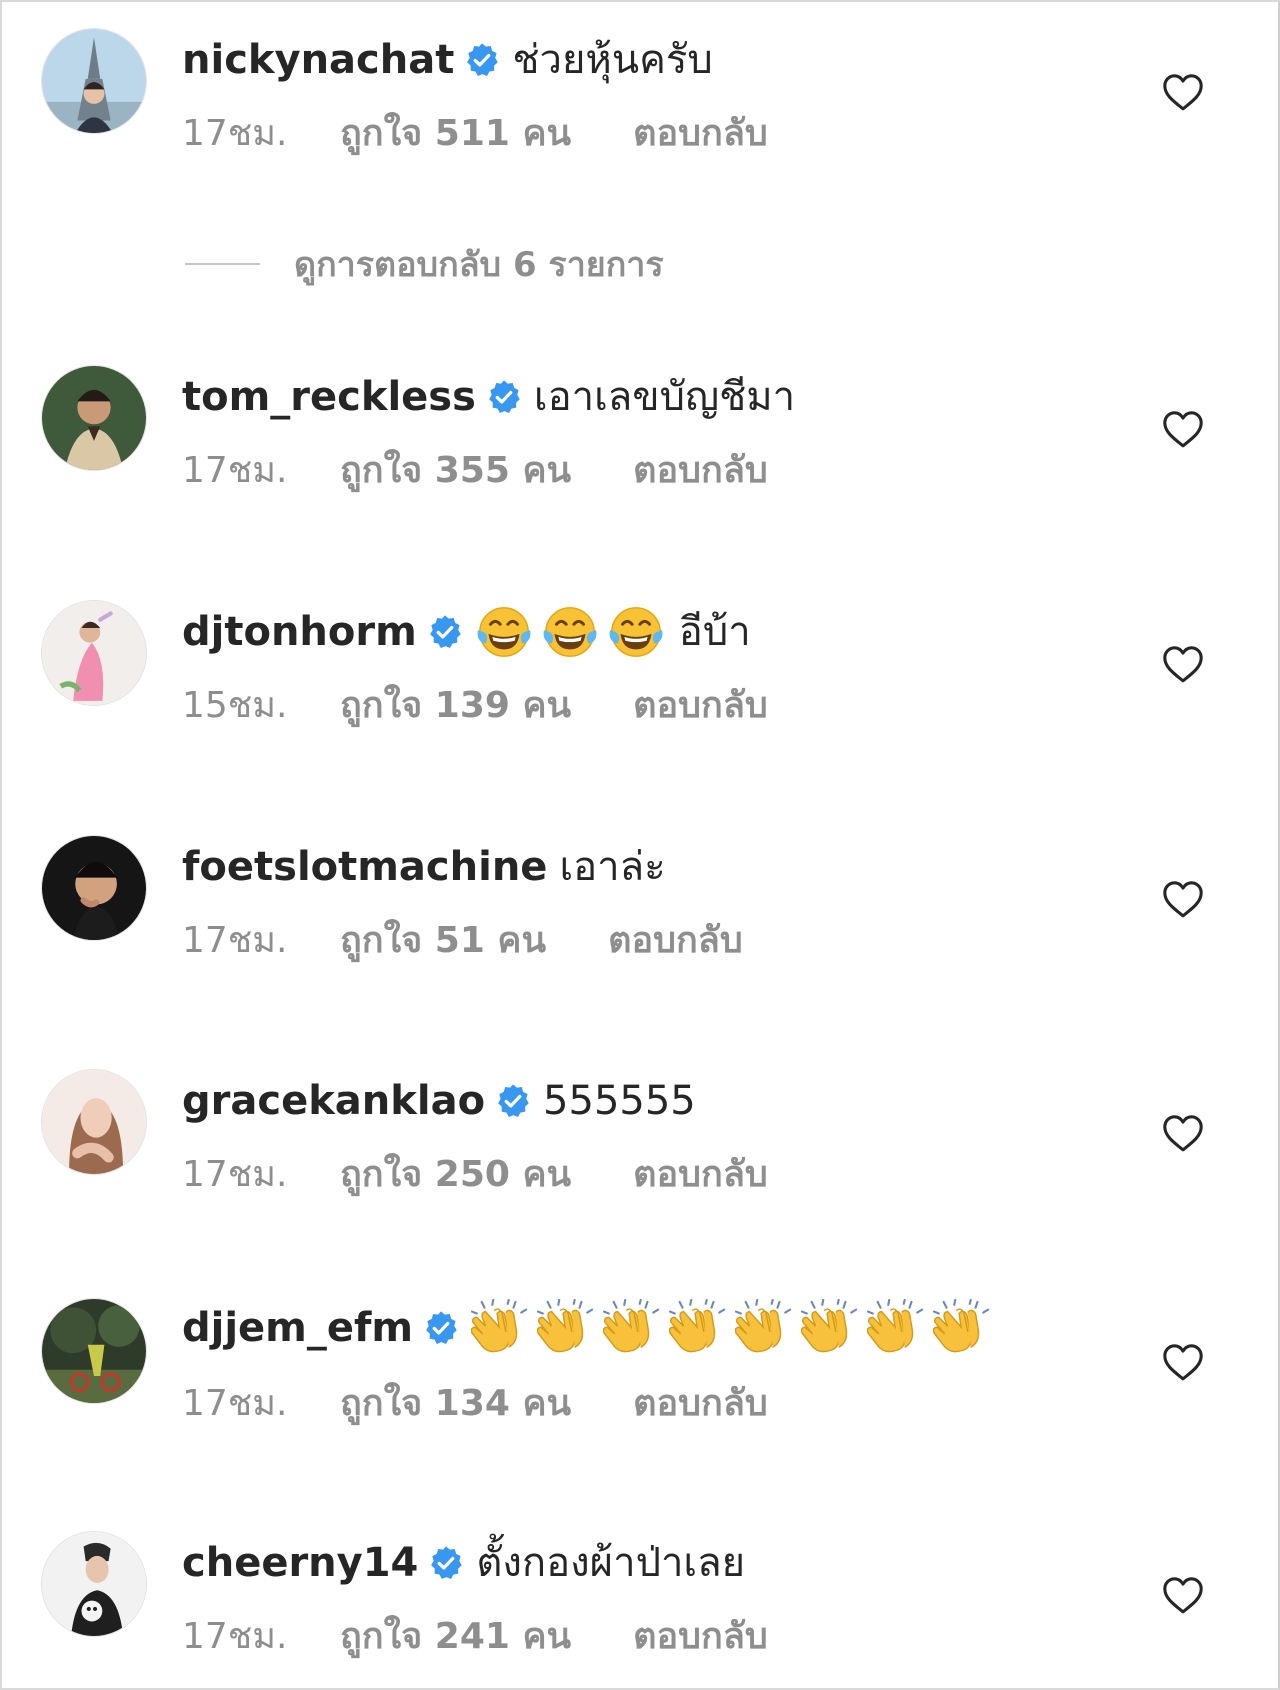  I want to click on avatar-image-gracekanklao, so click(94, 1122).